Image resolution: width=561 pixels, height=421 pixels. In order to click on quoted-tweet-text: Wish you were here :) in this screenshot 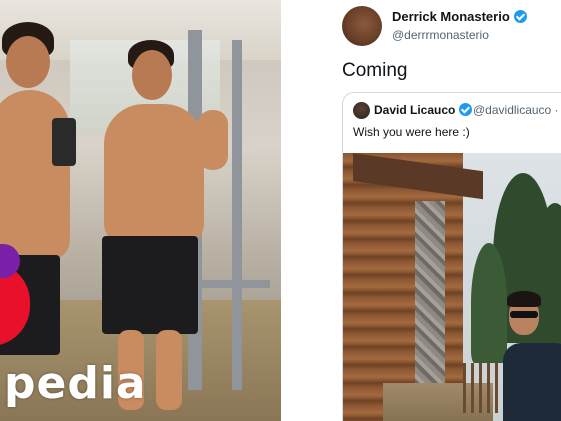, I will do `click(411, 132)`.